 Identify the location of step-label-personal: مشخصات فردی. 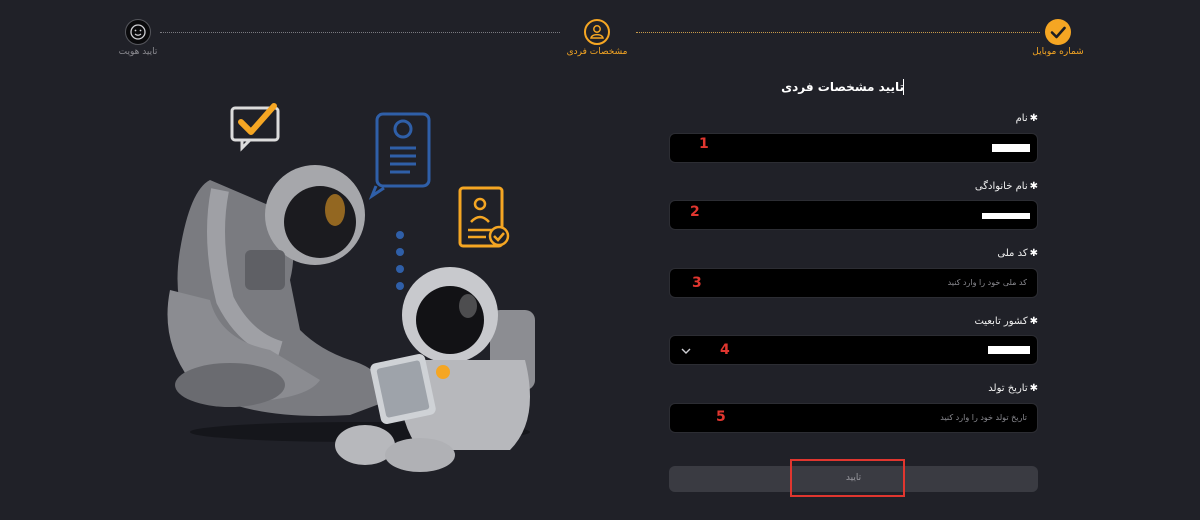
(597, 52).